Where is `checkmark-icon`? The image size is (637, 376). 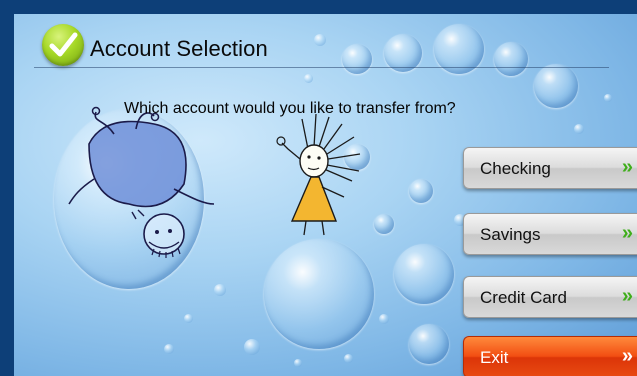
checkmark-icon is located at coordinates (63, 45).